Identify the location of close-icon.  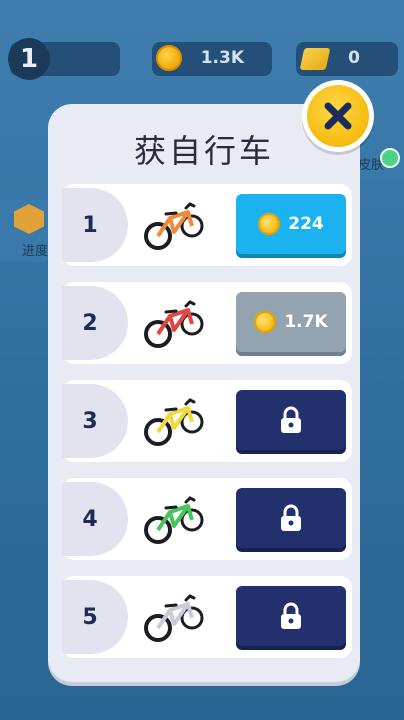
(338, 116).